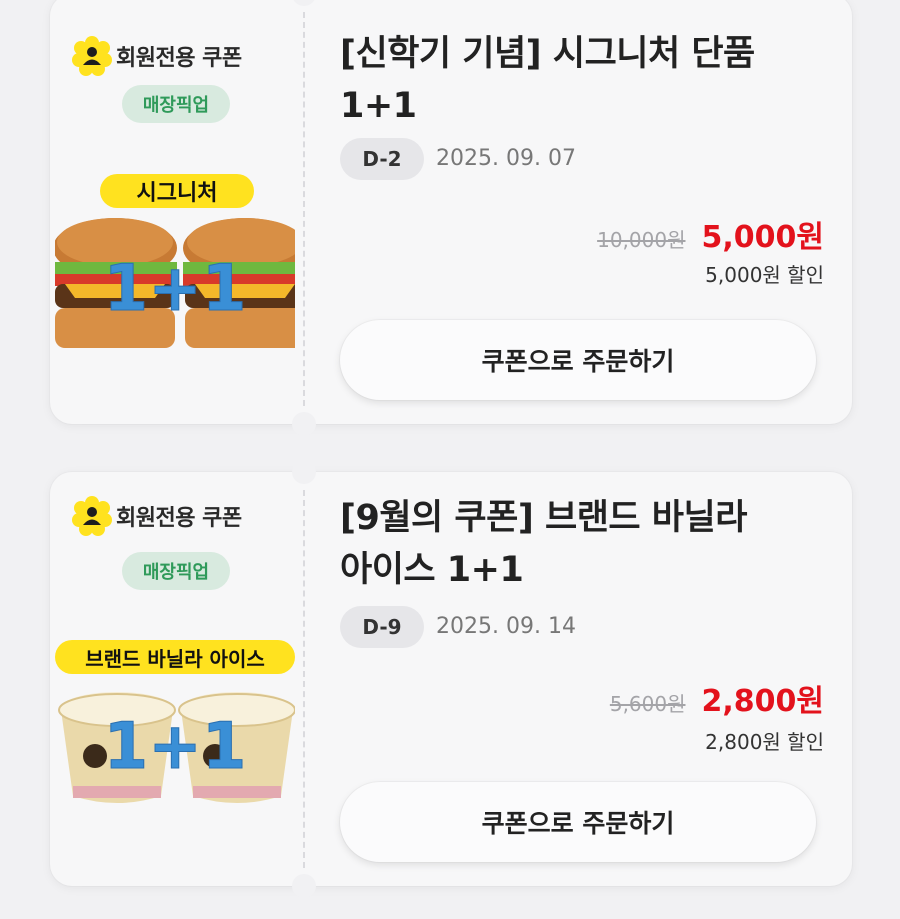  I want to click on product-banner-text: 브랜드 바닐라 아이스, so click(175, 659).